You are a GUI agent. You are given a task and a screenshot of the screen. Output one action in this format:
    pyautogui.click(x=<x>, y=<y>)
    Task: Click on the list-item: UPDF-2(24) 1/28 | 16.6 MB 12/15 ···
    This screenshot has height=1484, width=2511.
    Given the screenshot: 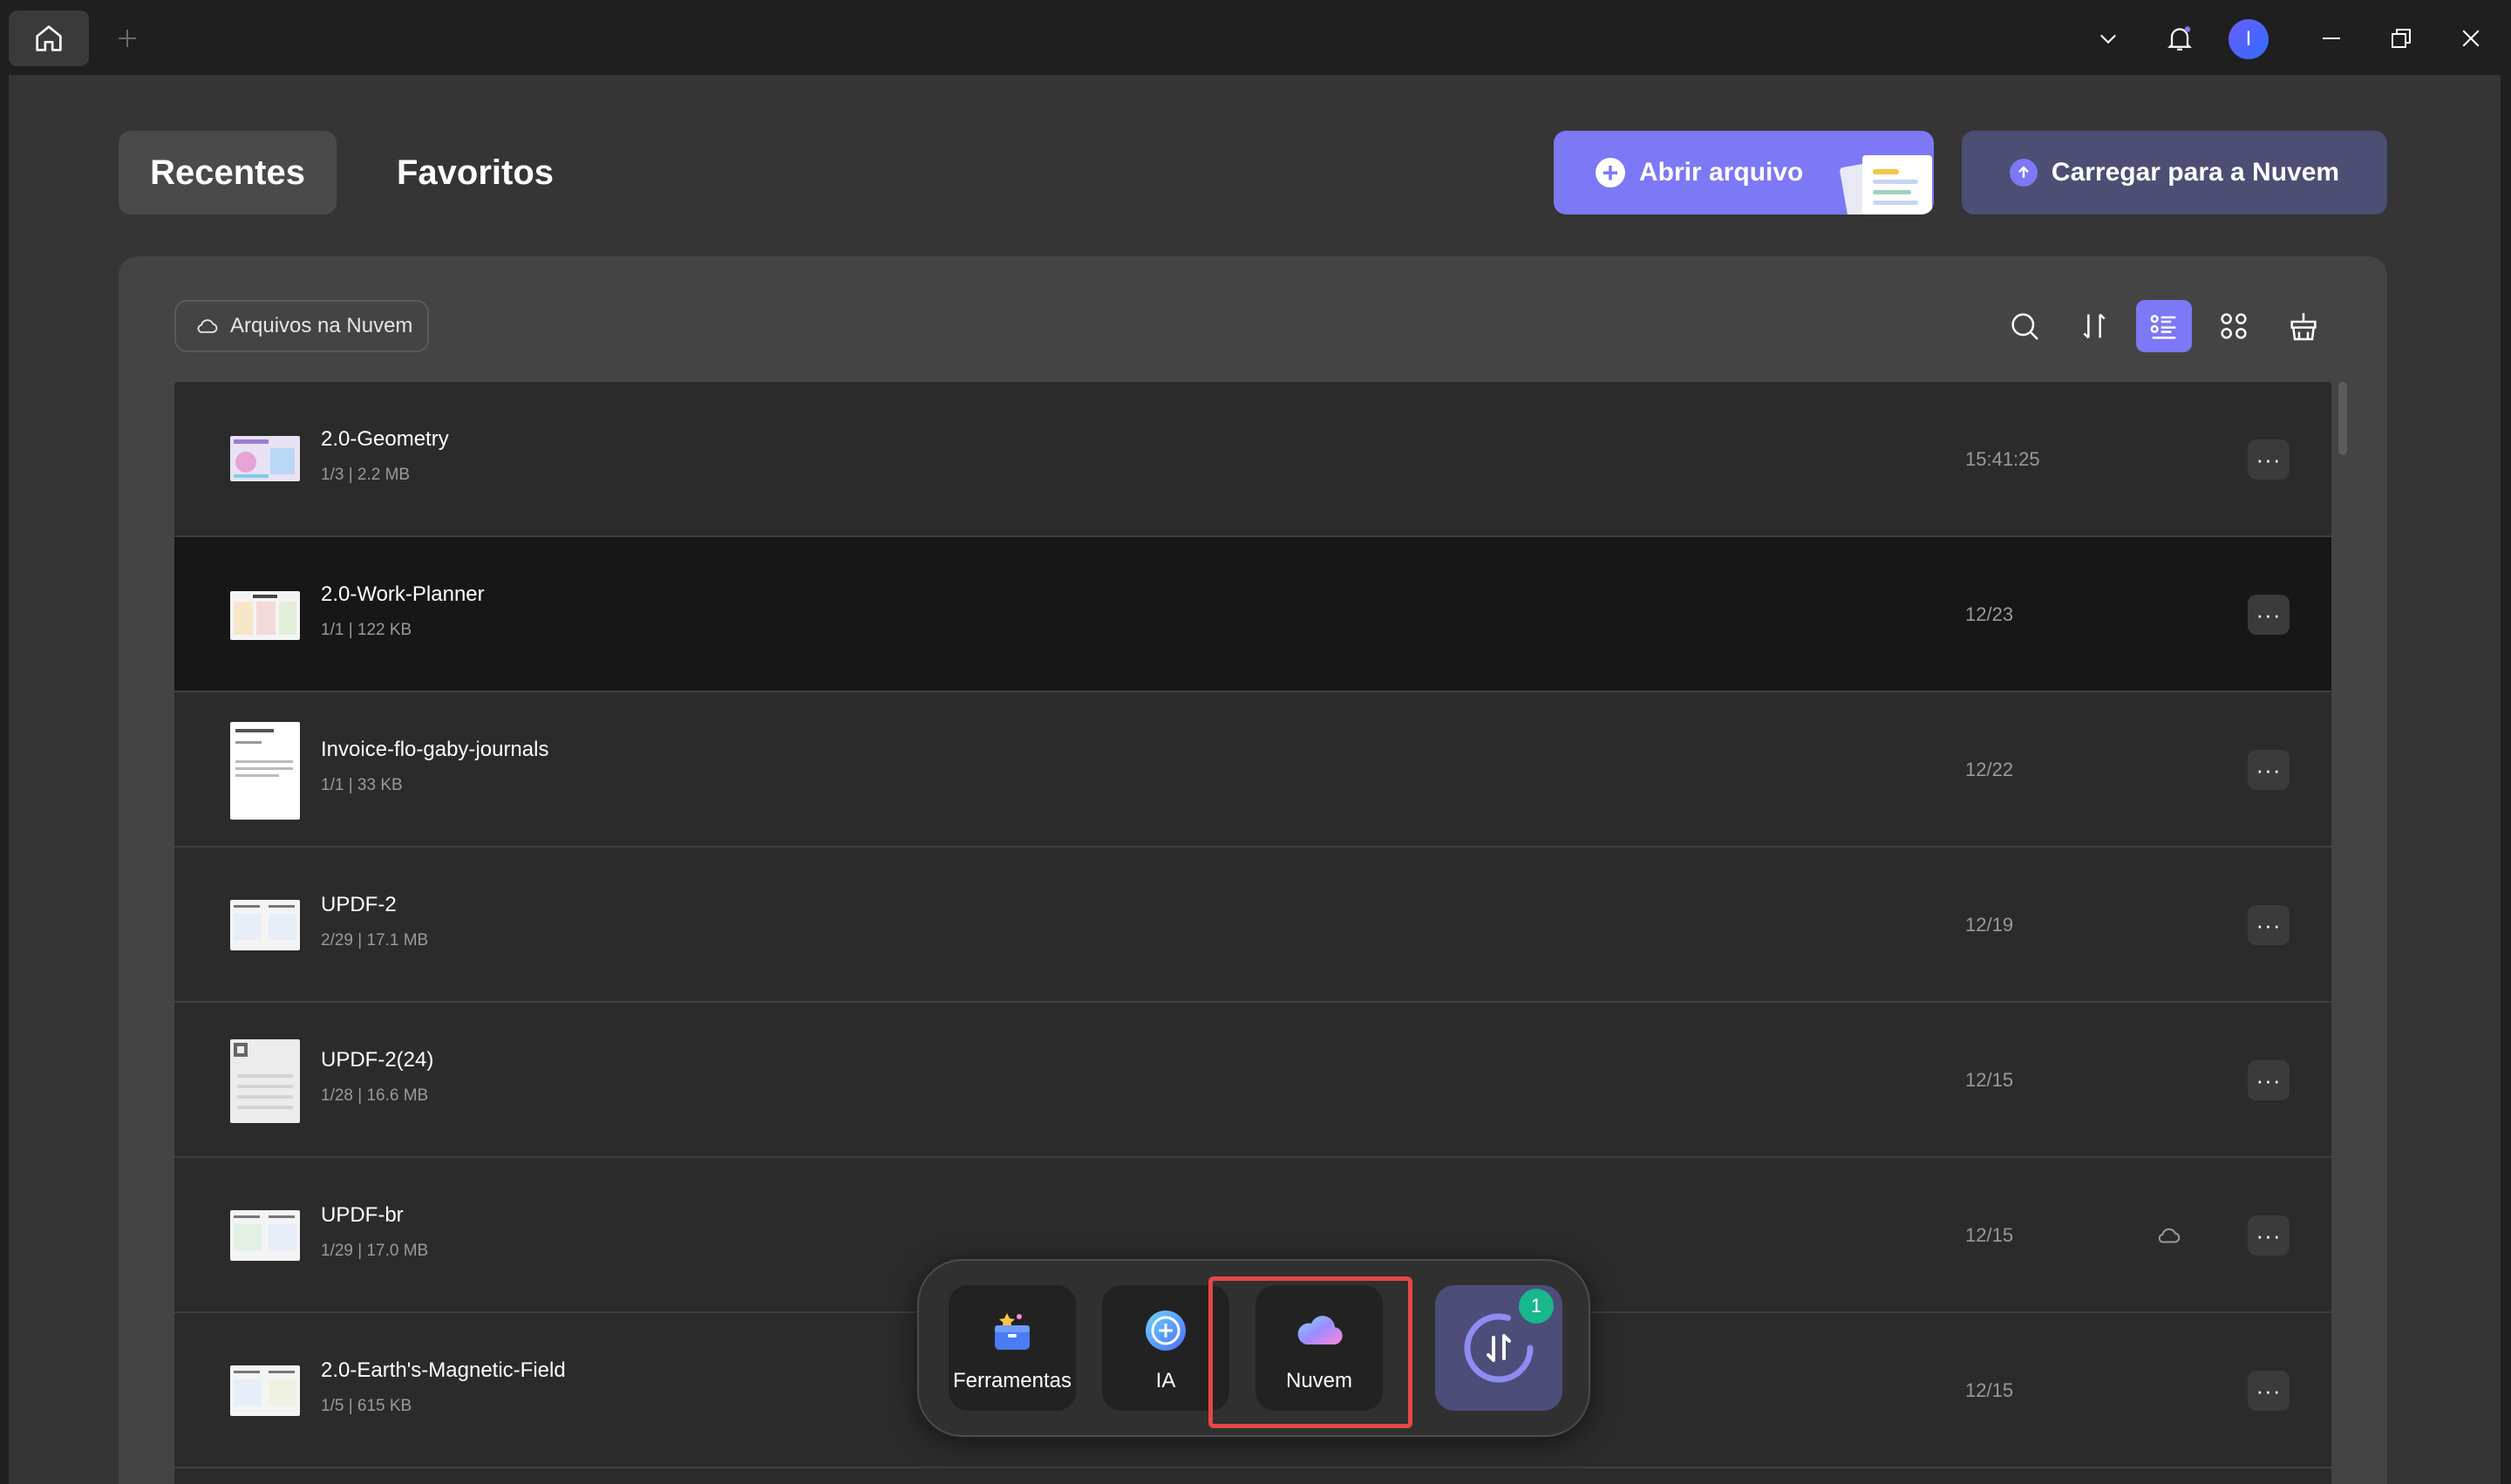 What is the action you would take?
    pyautogui.click(x=1252, y=1080)
    